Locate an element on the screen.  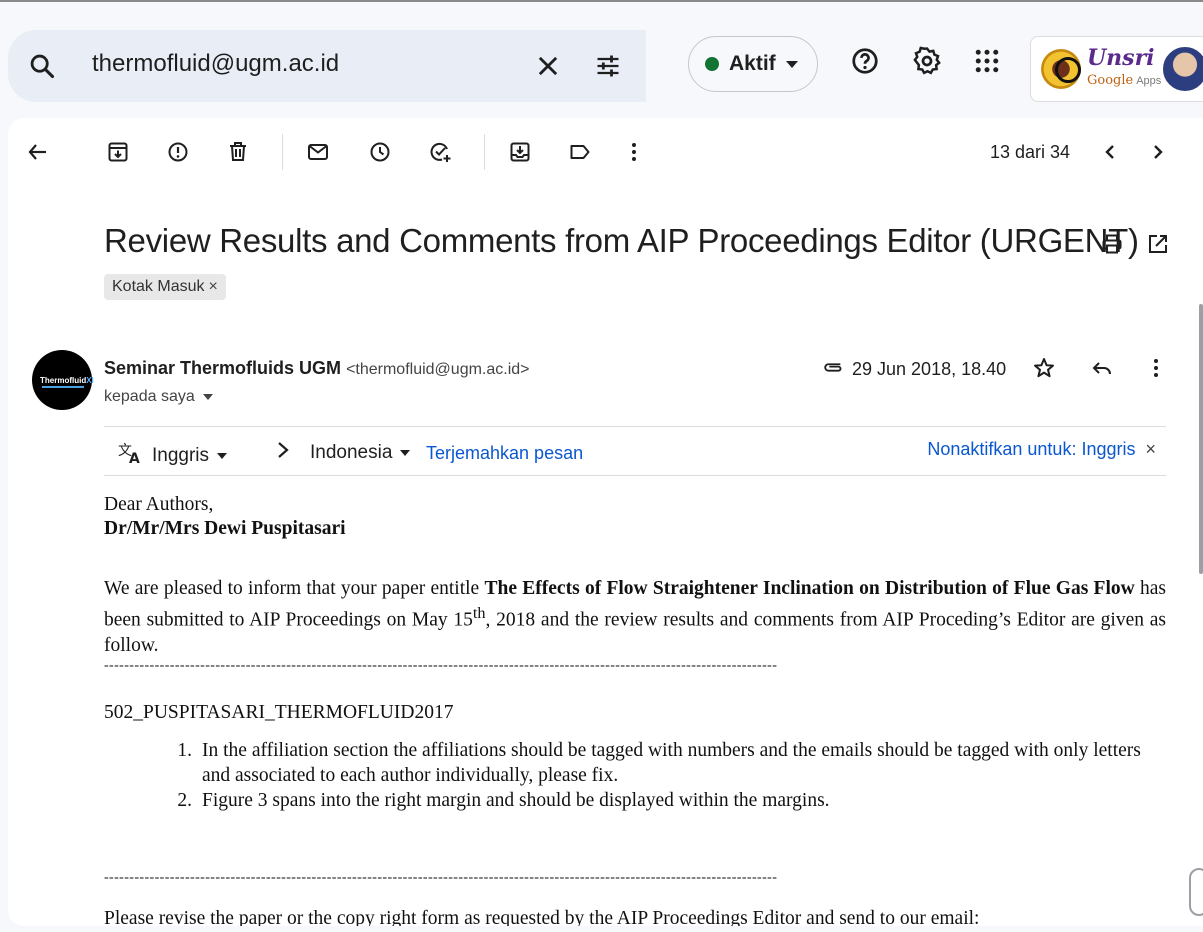
chevron-right-icon is located at coordinates (283, 453).